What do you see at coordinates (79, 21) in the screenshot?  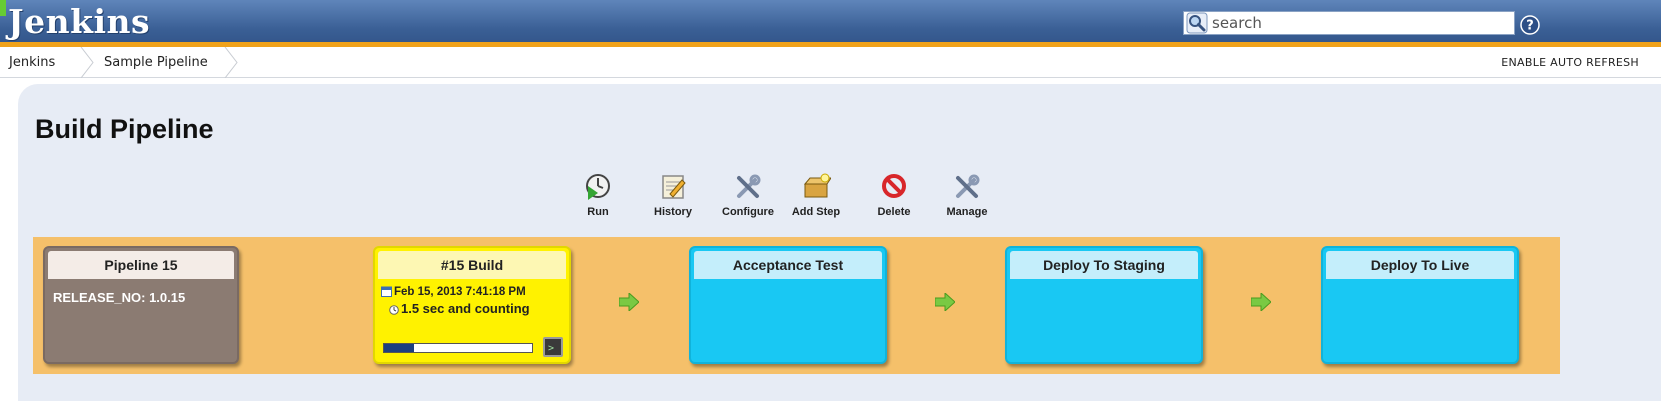 I see `jenkins-logo: Jenkins` at bounding box center [79, 21].